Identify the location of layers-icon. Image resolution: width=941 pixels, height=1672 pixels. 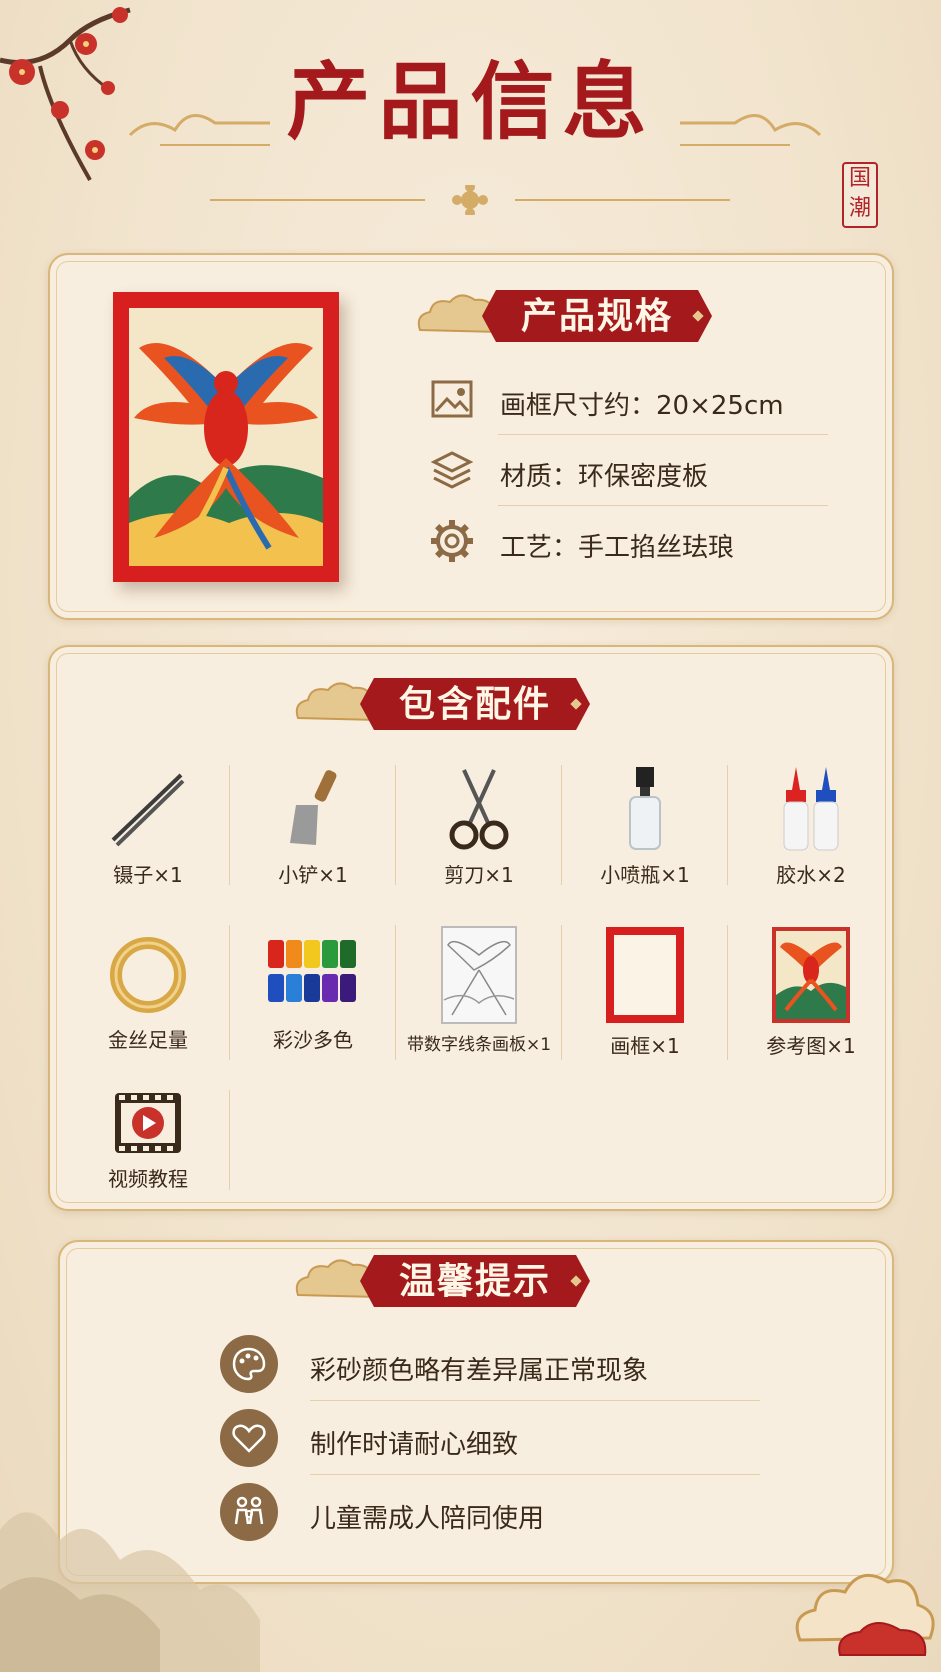
(452, 470).